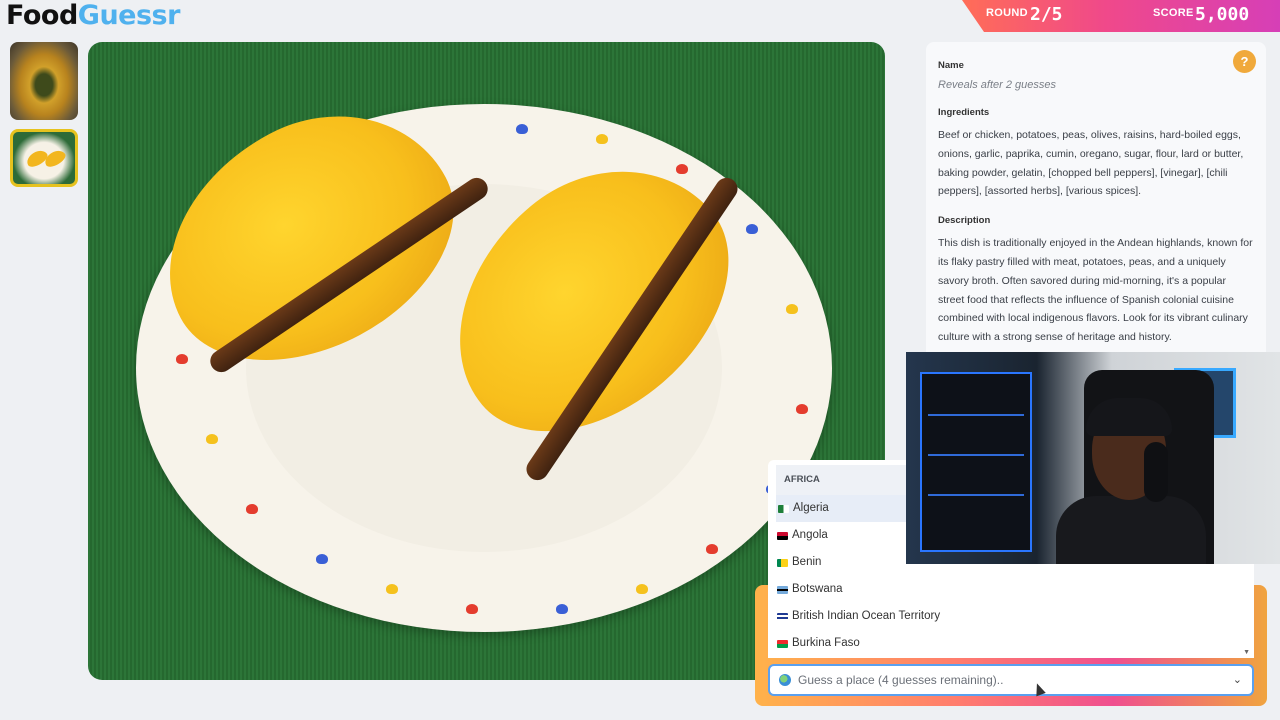  I want to click on webcam-microphone, so click(1156, 472).